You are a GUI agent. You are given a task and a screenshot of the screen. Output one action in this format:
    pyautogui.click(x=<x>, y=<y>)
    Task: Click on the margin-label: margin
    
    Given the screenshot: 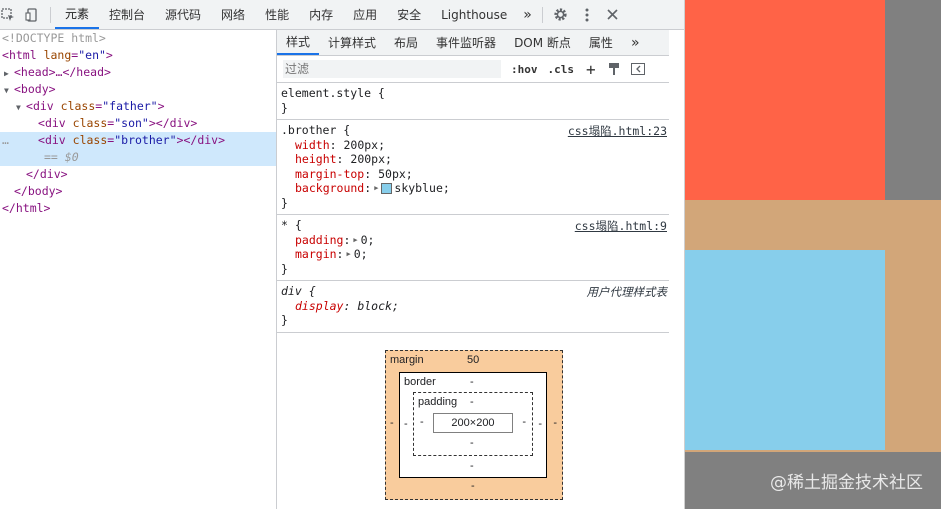 What is the action you would take?
    pyautogui.click(x=407, y=360)
    